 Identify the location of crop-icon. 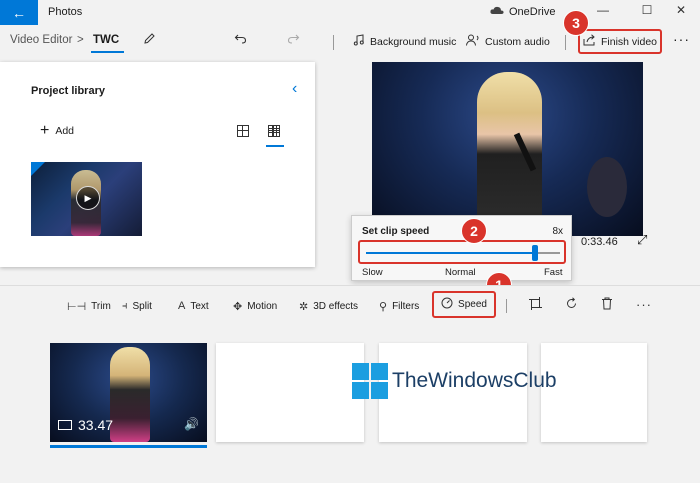
(535, 305).